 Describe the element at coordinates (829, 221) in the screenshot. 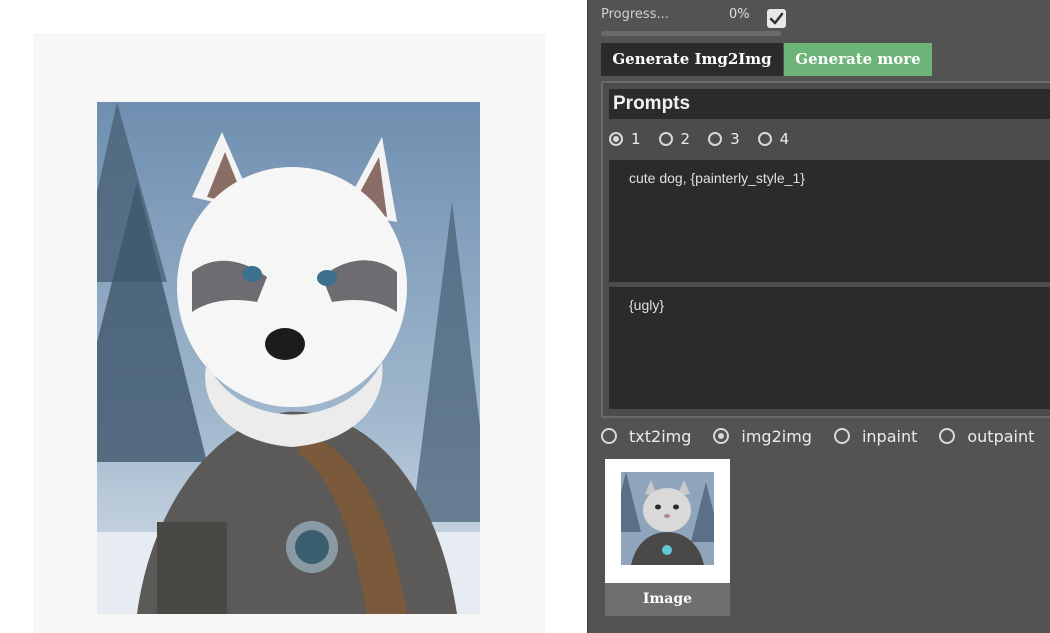

I see `positive-prompt-input: cute dog, {painterly_style_1}` at that location.